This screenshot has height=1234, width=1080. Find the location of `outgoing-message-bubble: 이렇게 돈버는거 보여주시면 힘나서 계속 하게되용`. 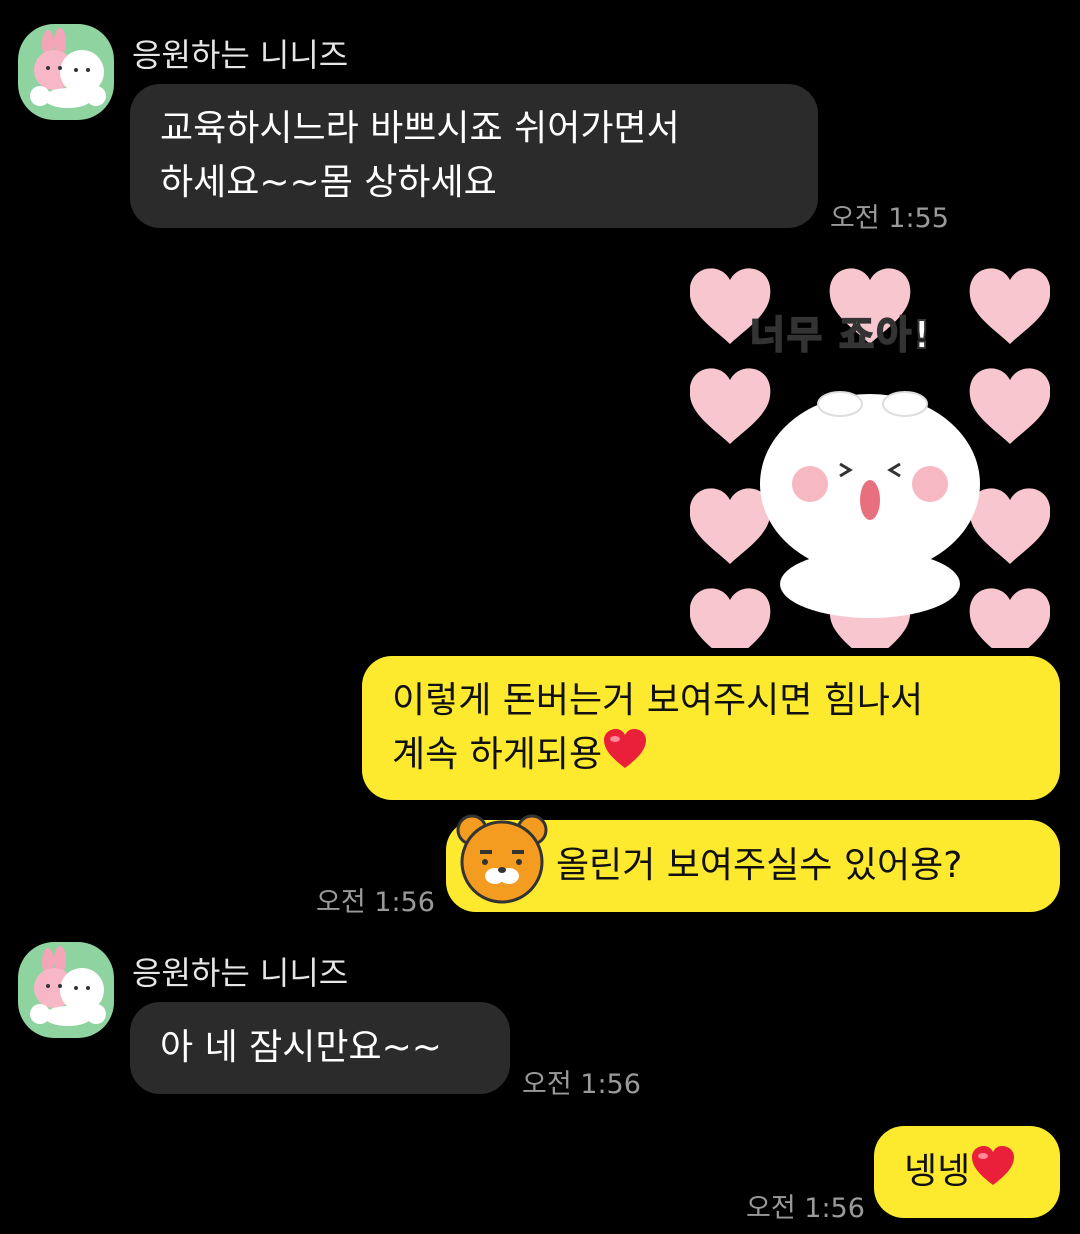

outgoing-message-bubble: 이렇게 돈버는거 보여주시면 힘나서 계속 하게되용 is located at coordinates (711, 728).